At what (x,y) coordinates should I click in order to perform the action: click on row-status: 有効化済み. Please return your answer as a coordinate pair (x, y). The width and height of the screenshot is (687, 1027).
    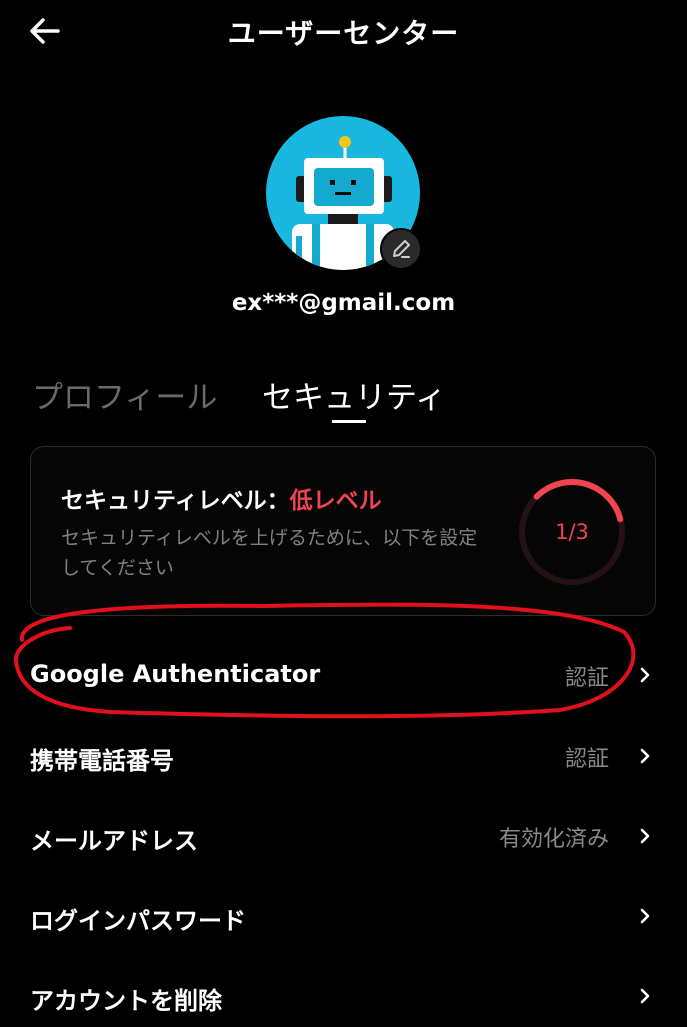
    Looking at the image, I should click on (553, 839).